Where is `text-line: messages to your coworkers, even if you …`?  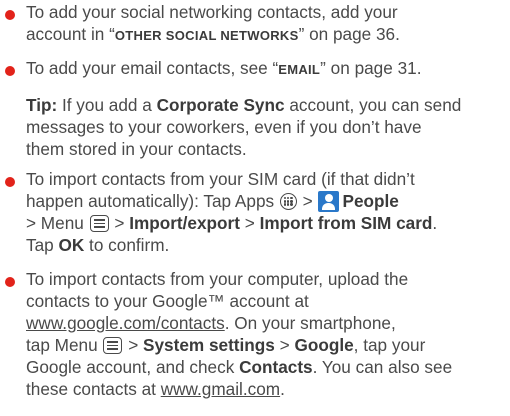 text-line: messages to your coworkers, even if you … is located at coordinates (266, 127).